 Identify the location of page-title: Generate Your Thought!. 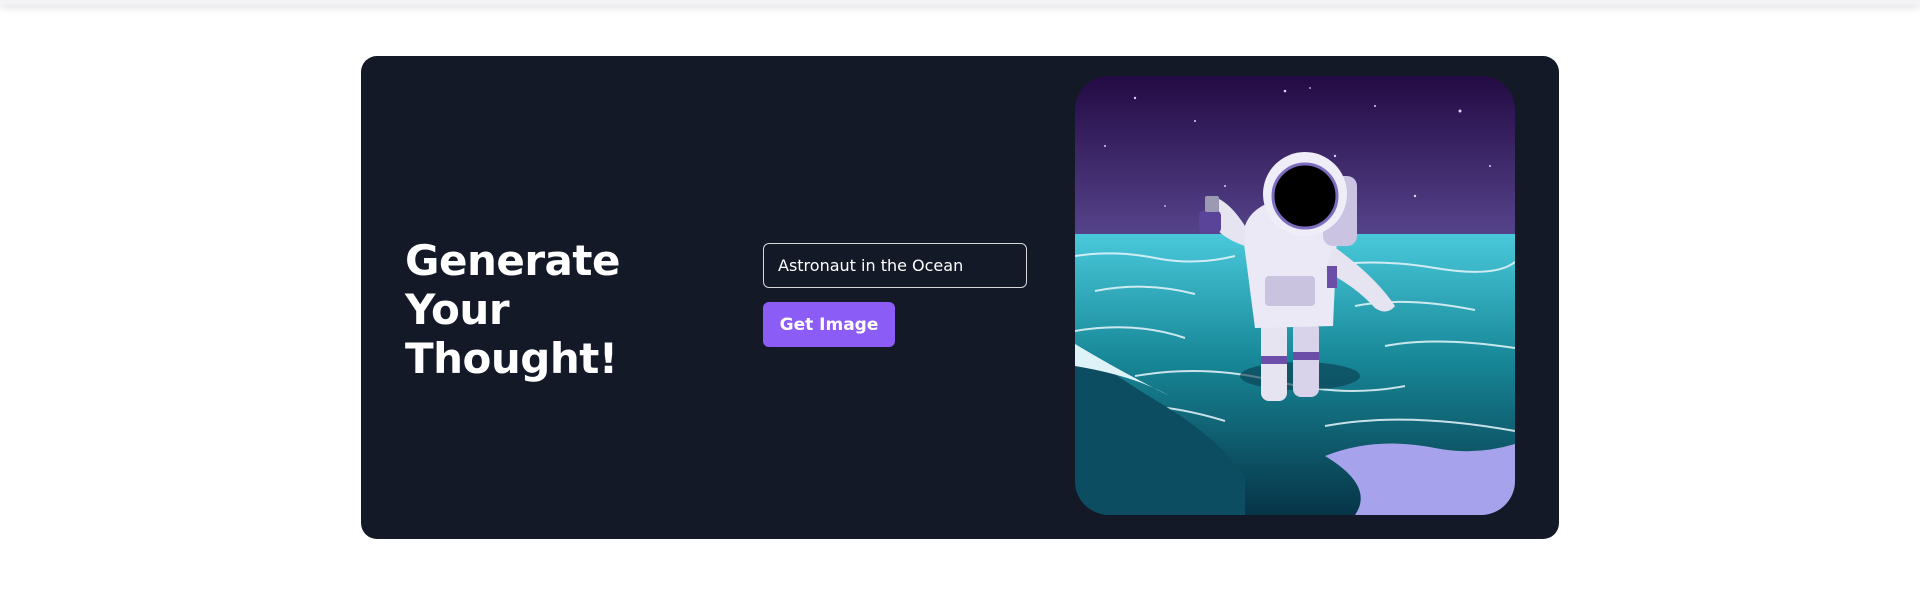
(570, 309).